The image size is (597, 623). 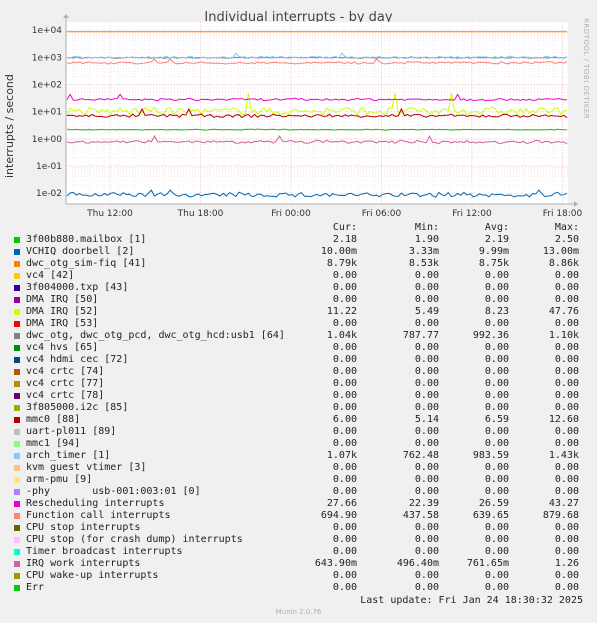 What do you see at coordinates (59, 479) in the screenshot?
I see `legend-series-name: arm-pmu [9]` at bounding box center [59, 479].